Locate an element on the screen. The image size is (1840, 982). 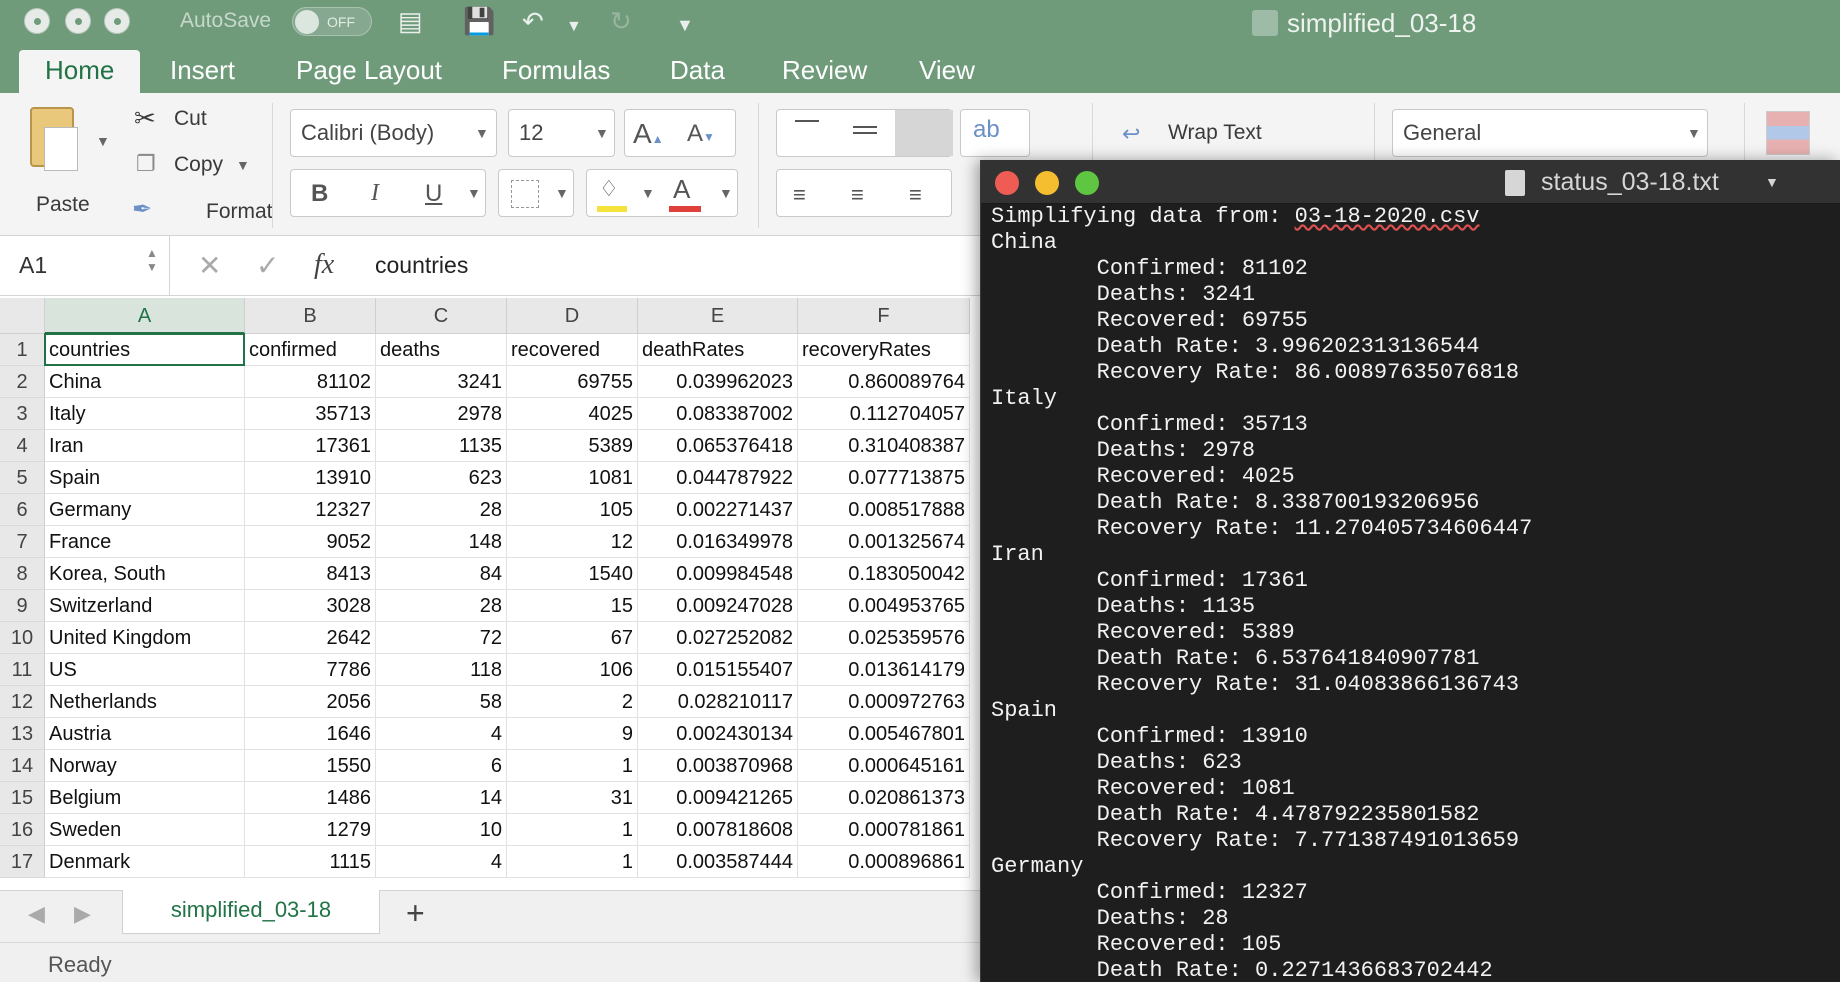
table-cell: 0.083387002 is located at coordinates (718, 414).